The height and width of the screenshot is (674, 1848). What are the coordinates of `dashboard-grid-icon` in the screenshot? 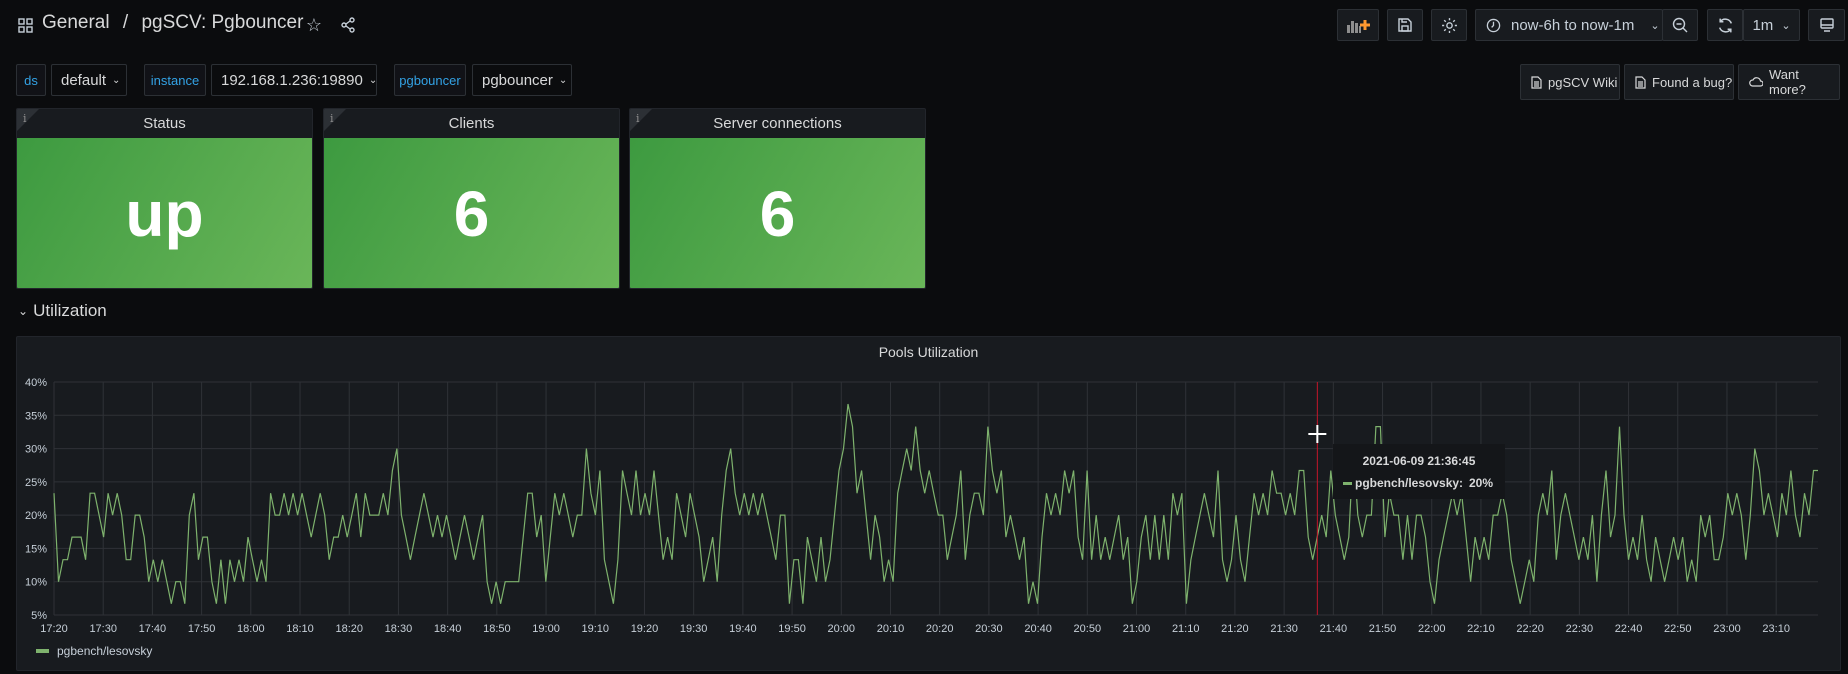 It's located at (25, 25).